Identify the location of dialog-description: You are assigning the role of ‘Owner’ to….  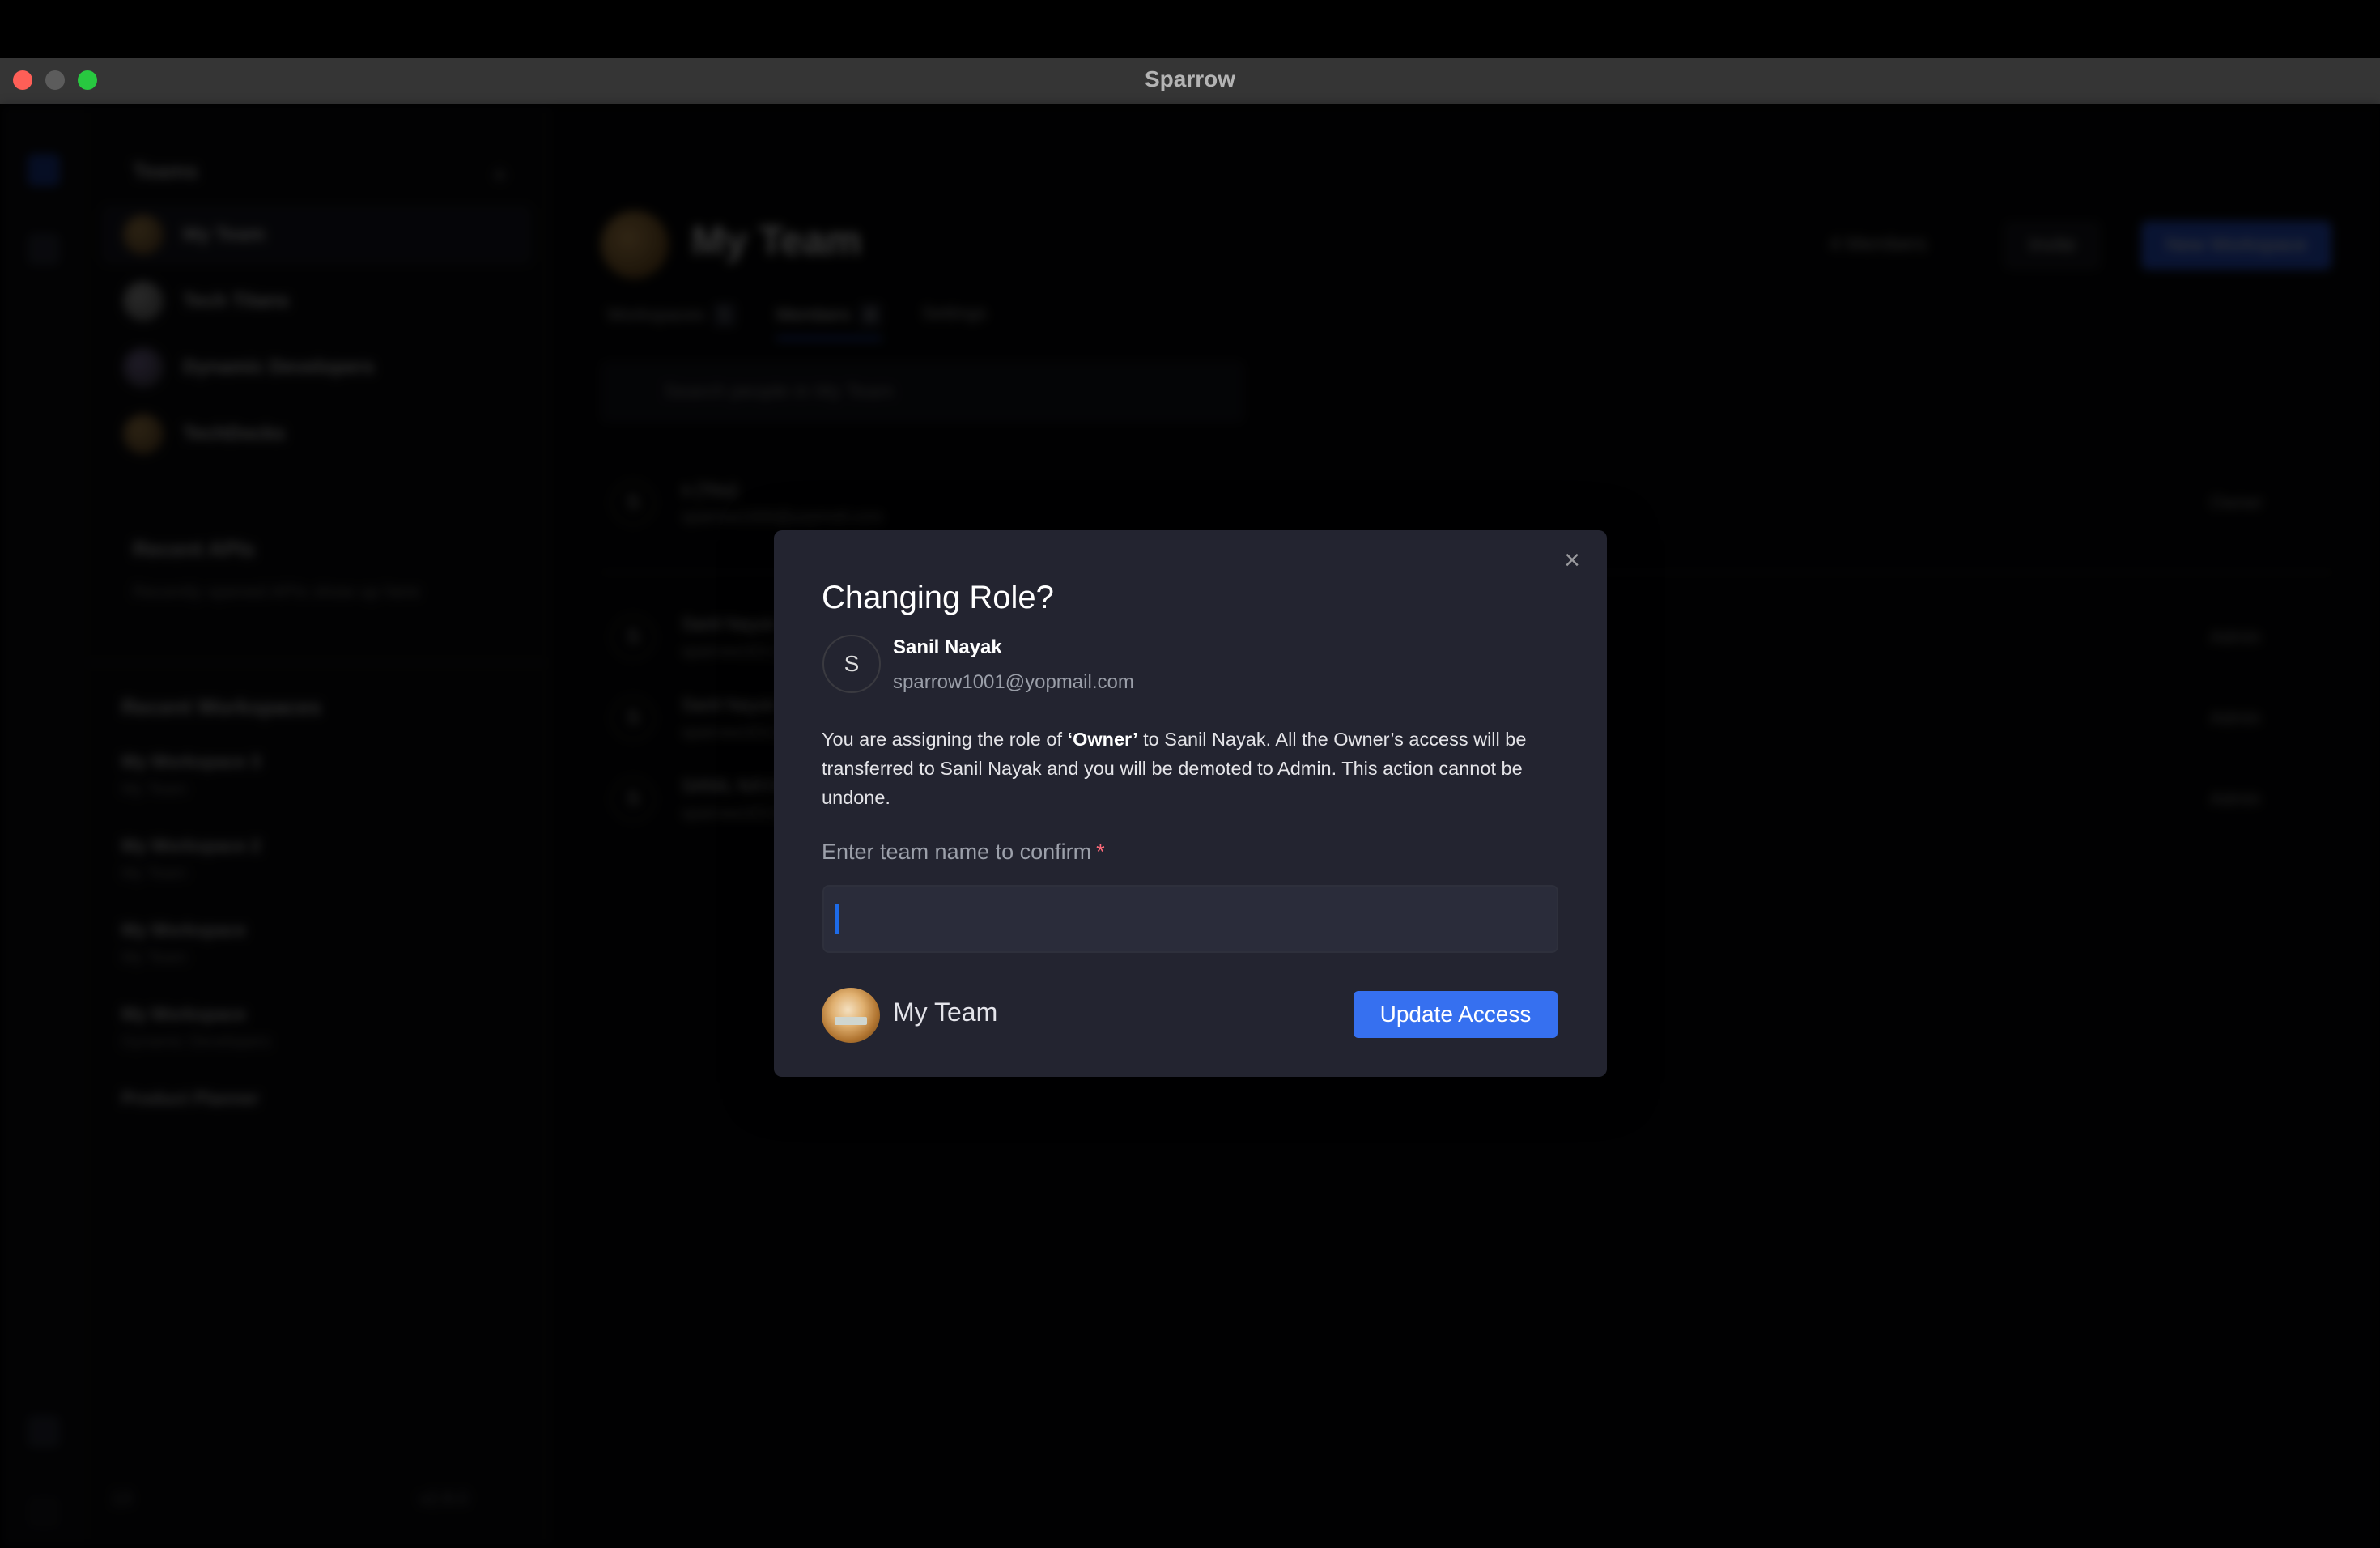
(1198, 769).